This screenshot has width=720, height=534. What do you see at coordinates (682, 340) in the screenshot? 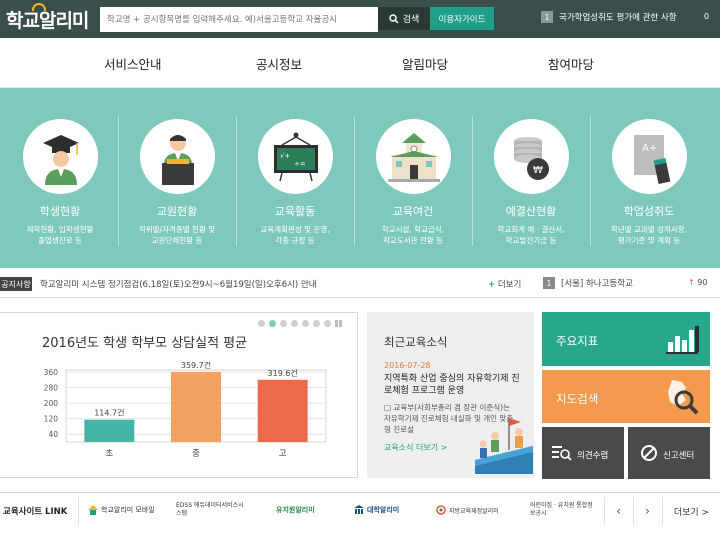
I see `bar-chart-icon` at bounding box center [682, 340].